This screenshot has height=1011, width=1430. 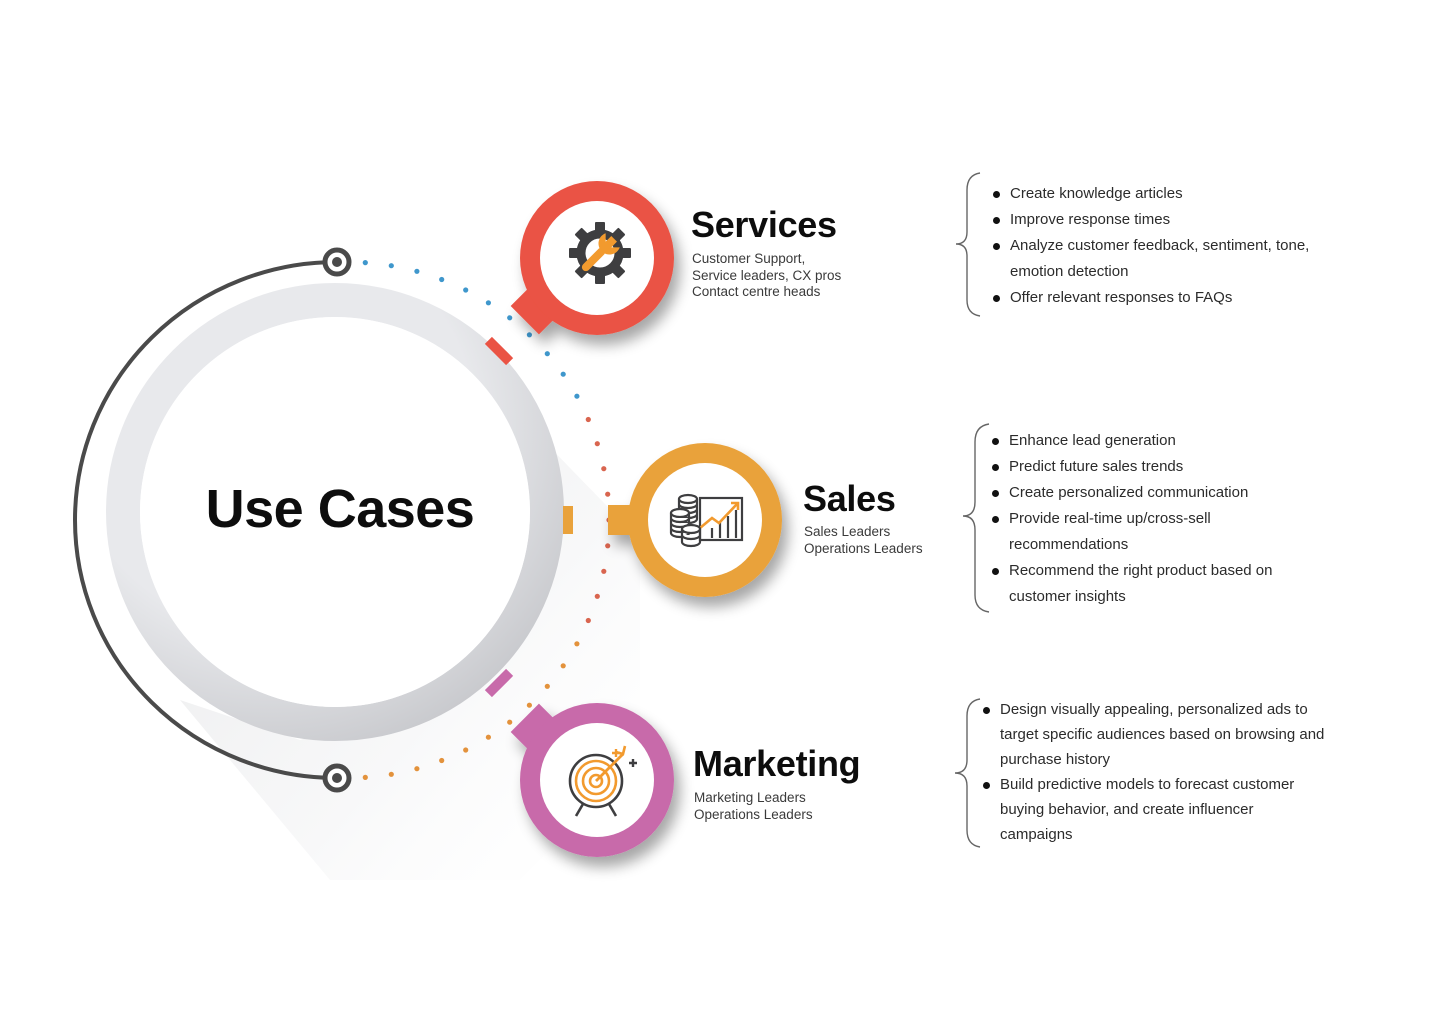 What do you see at coordinates (600, 253) in the screenshot?
I see `gear-wrench-icon` at bounding box center [600, 253].